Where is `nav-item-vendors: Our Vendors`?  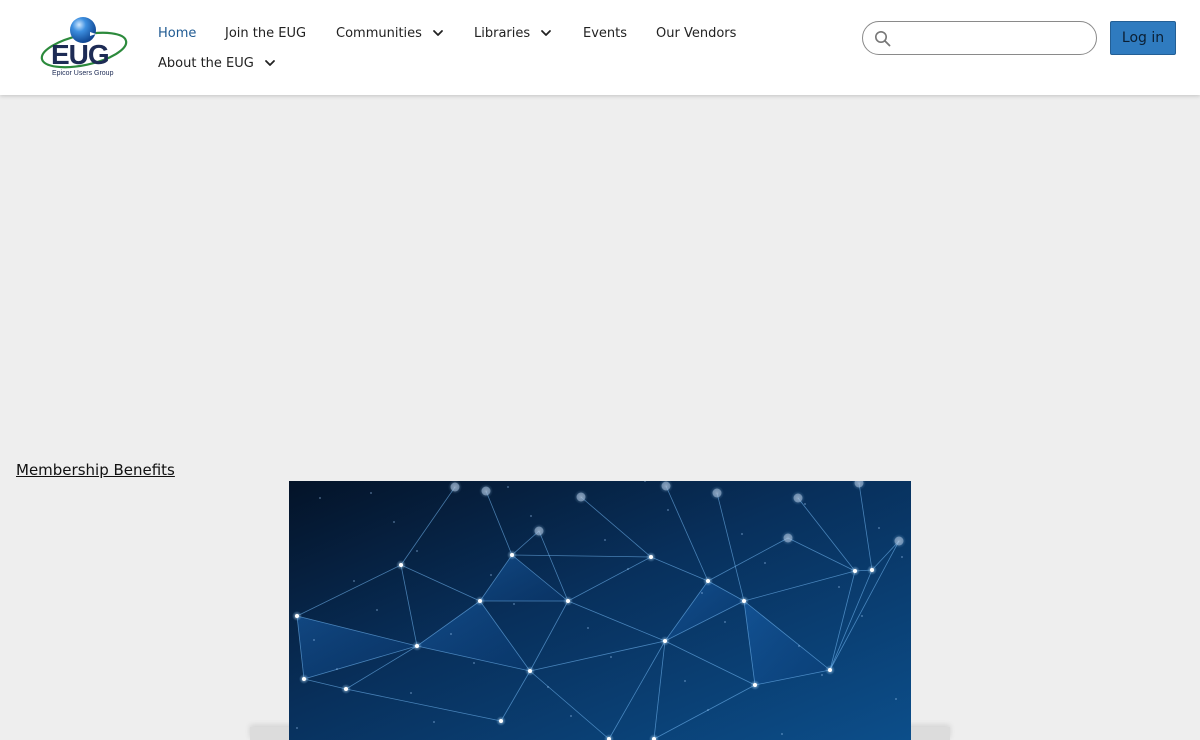
nav-item-vendors: Our Vendors is located at coordinates (696, 33).